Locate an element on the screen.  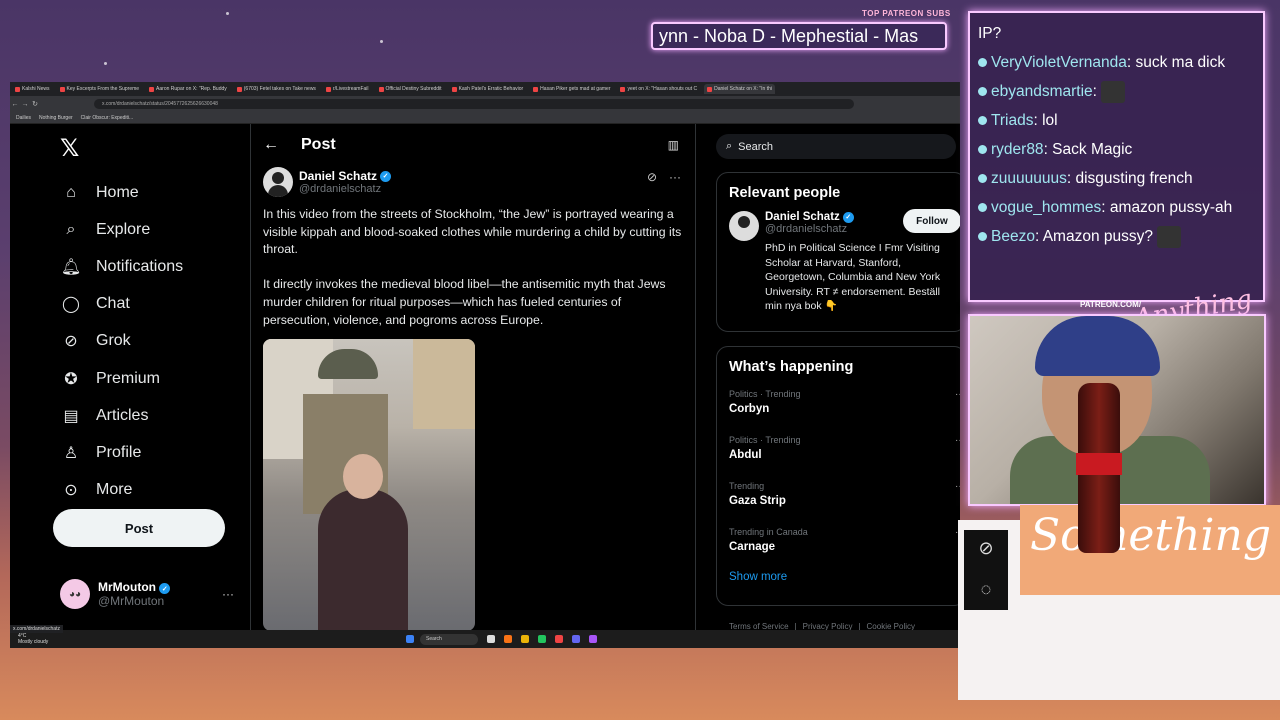
reload-icon: ↻ is located at coordinates (35, 104).